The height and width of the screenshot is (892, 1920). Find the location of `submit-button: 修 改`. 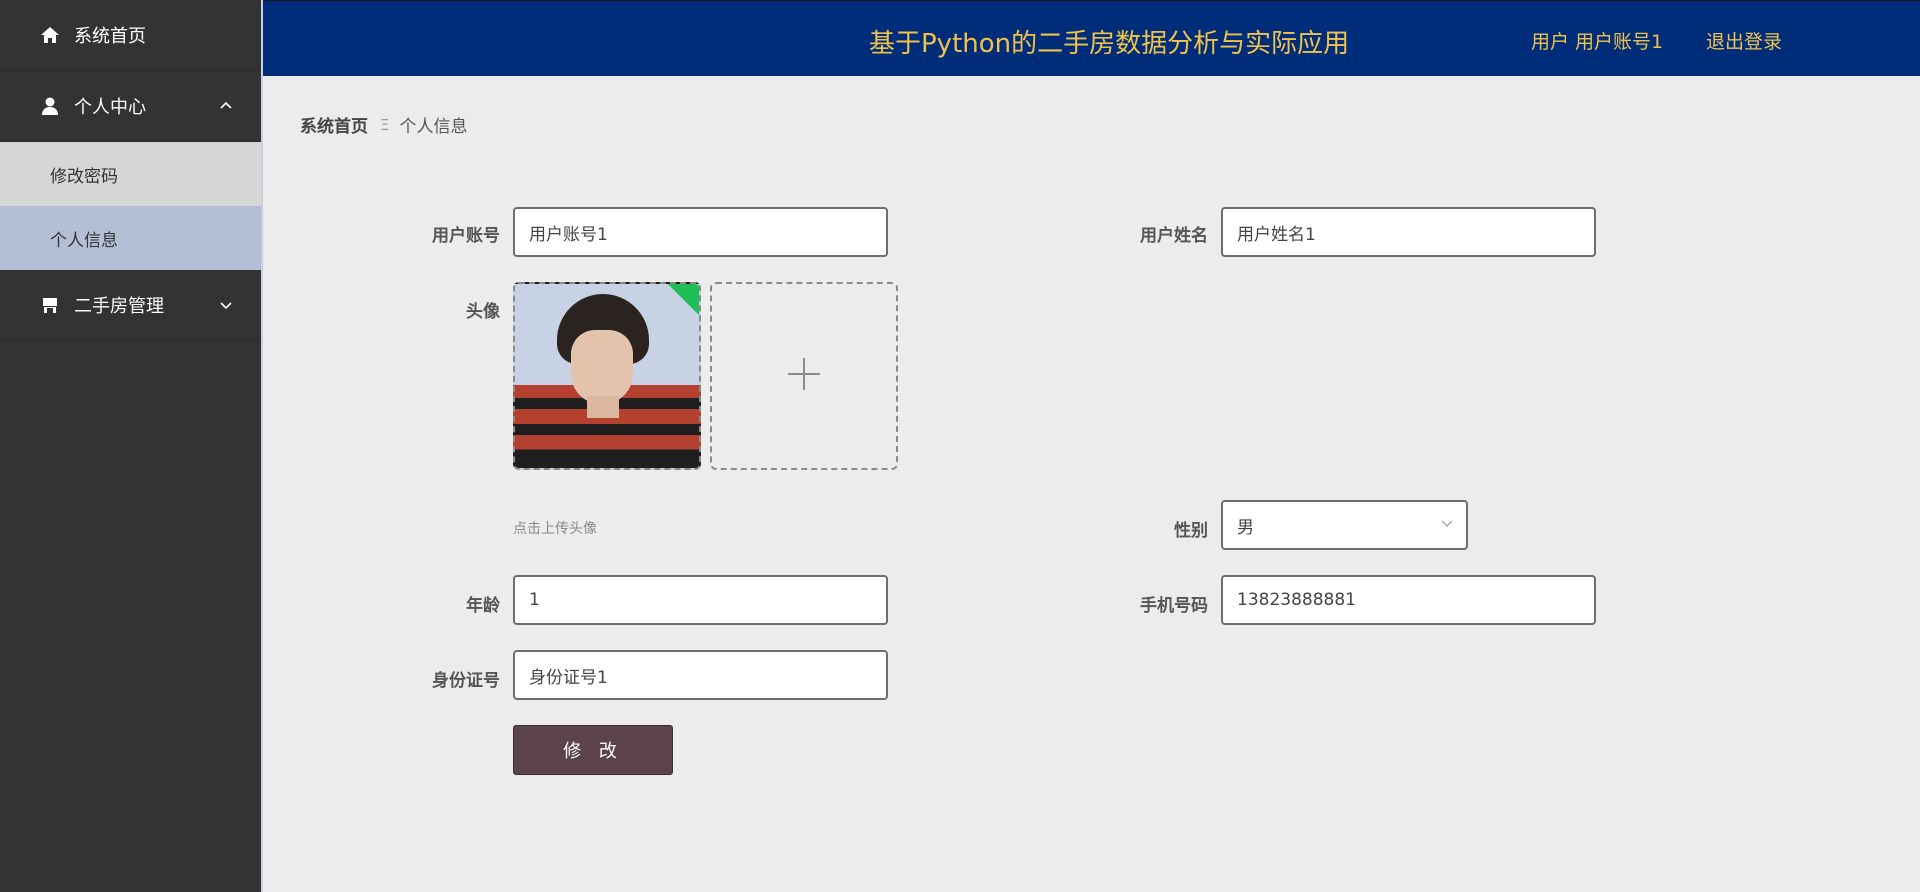

submit-button: 修 改 is located at coordinates (593, 750).